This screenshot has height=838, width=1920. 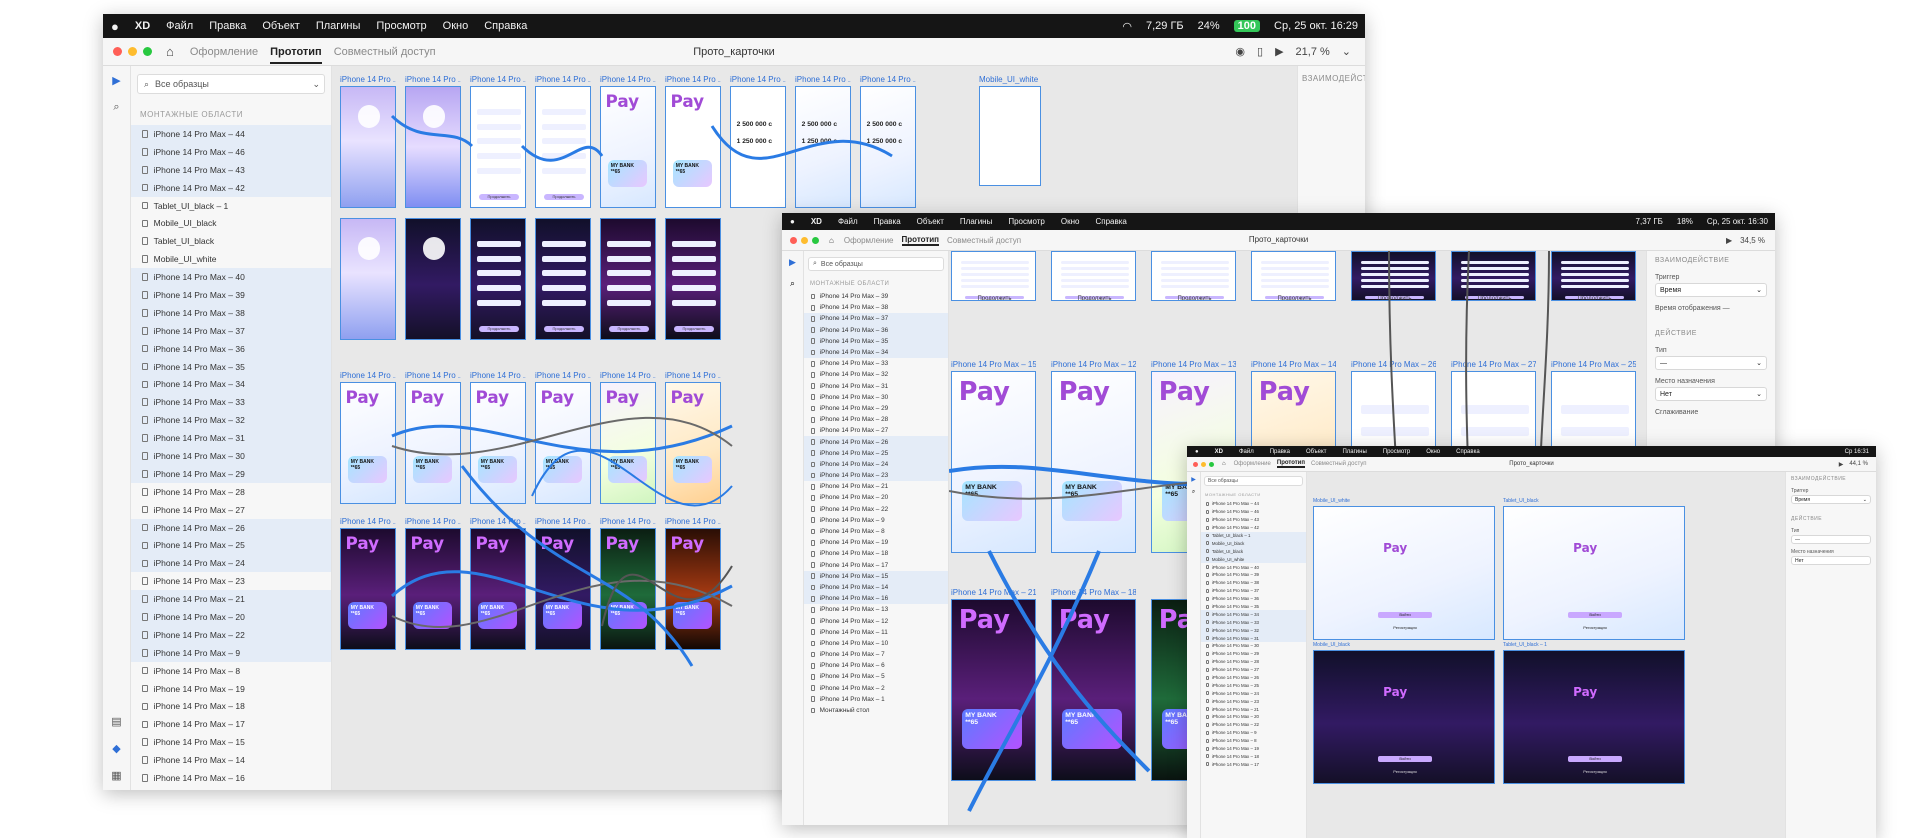 I want to click on layer-item: iPhone 14 Pro Max – 32, so click(x=1253, y=630).